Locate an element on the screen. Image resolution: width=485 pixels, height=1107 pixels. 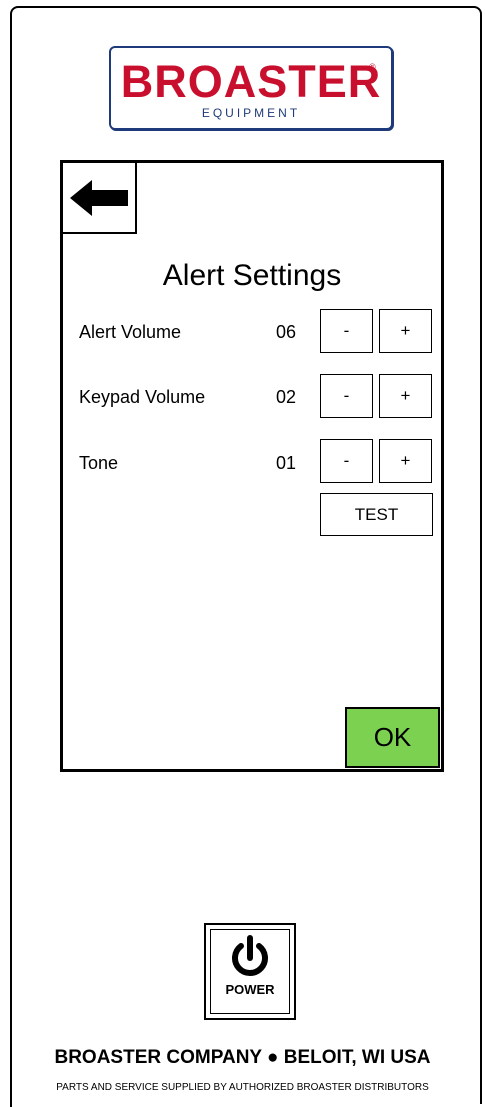
tone-decrease-button: - is located at coordinates (346, 461).